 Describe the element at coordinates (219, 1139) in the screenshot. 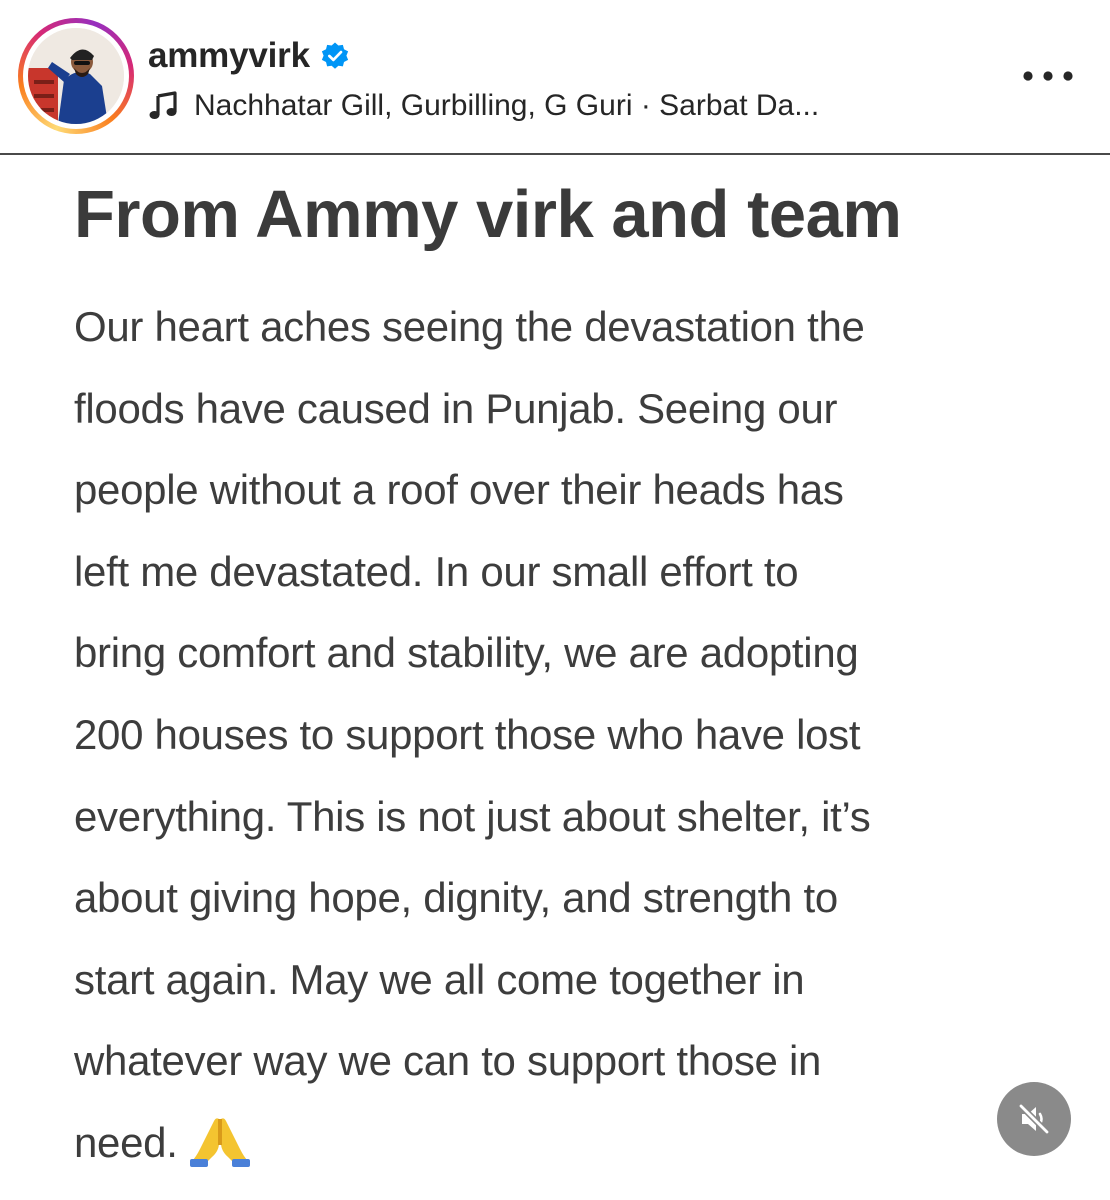

I see `folded-hands-icon` at that location.